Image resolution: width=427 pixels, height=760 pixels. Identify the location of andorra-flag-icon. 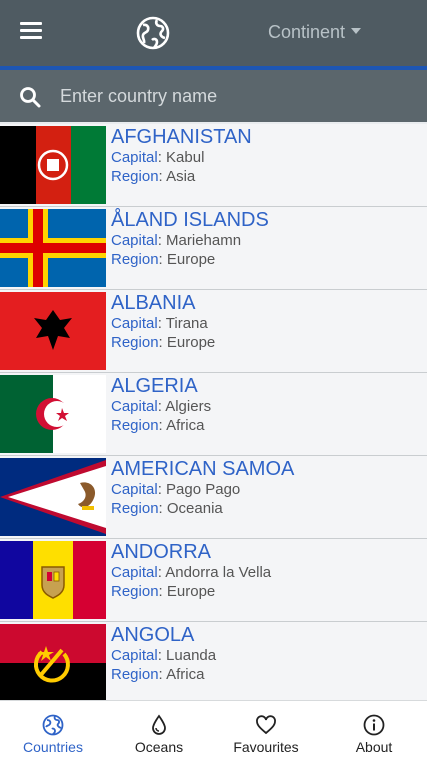
(53, 580).